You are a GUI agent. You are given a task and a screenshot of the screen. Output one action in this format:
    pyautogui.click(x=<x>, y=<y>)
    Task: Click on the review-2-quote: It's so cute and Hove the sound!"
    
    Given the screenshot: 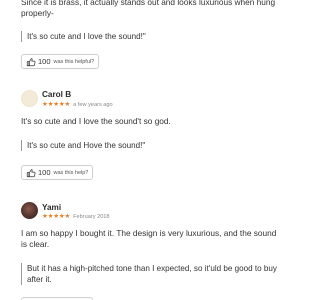 What is the action you would take?
    pyautogui.click(x=151, y=145)
    